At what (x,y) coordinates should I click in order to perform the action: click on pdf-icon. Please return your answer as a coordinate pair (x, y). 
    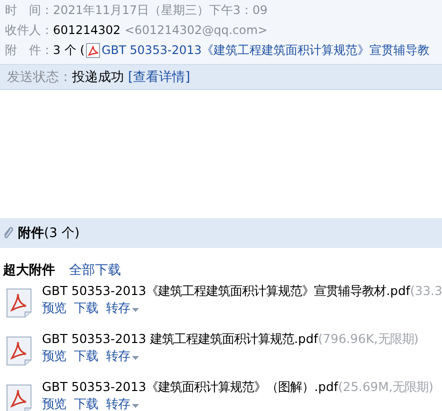
    Looking at the image, I should click on (93, 50).